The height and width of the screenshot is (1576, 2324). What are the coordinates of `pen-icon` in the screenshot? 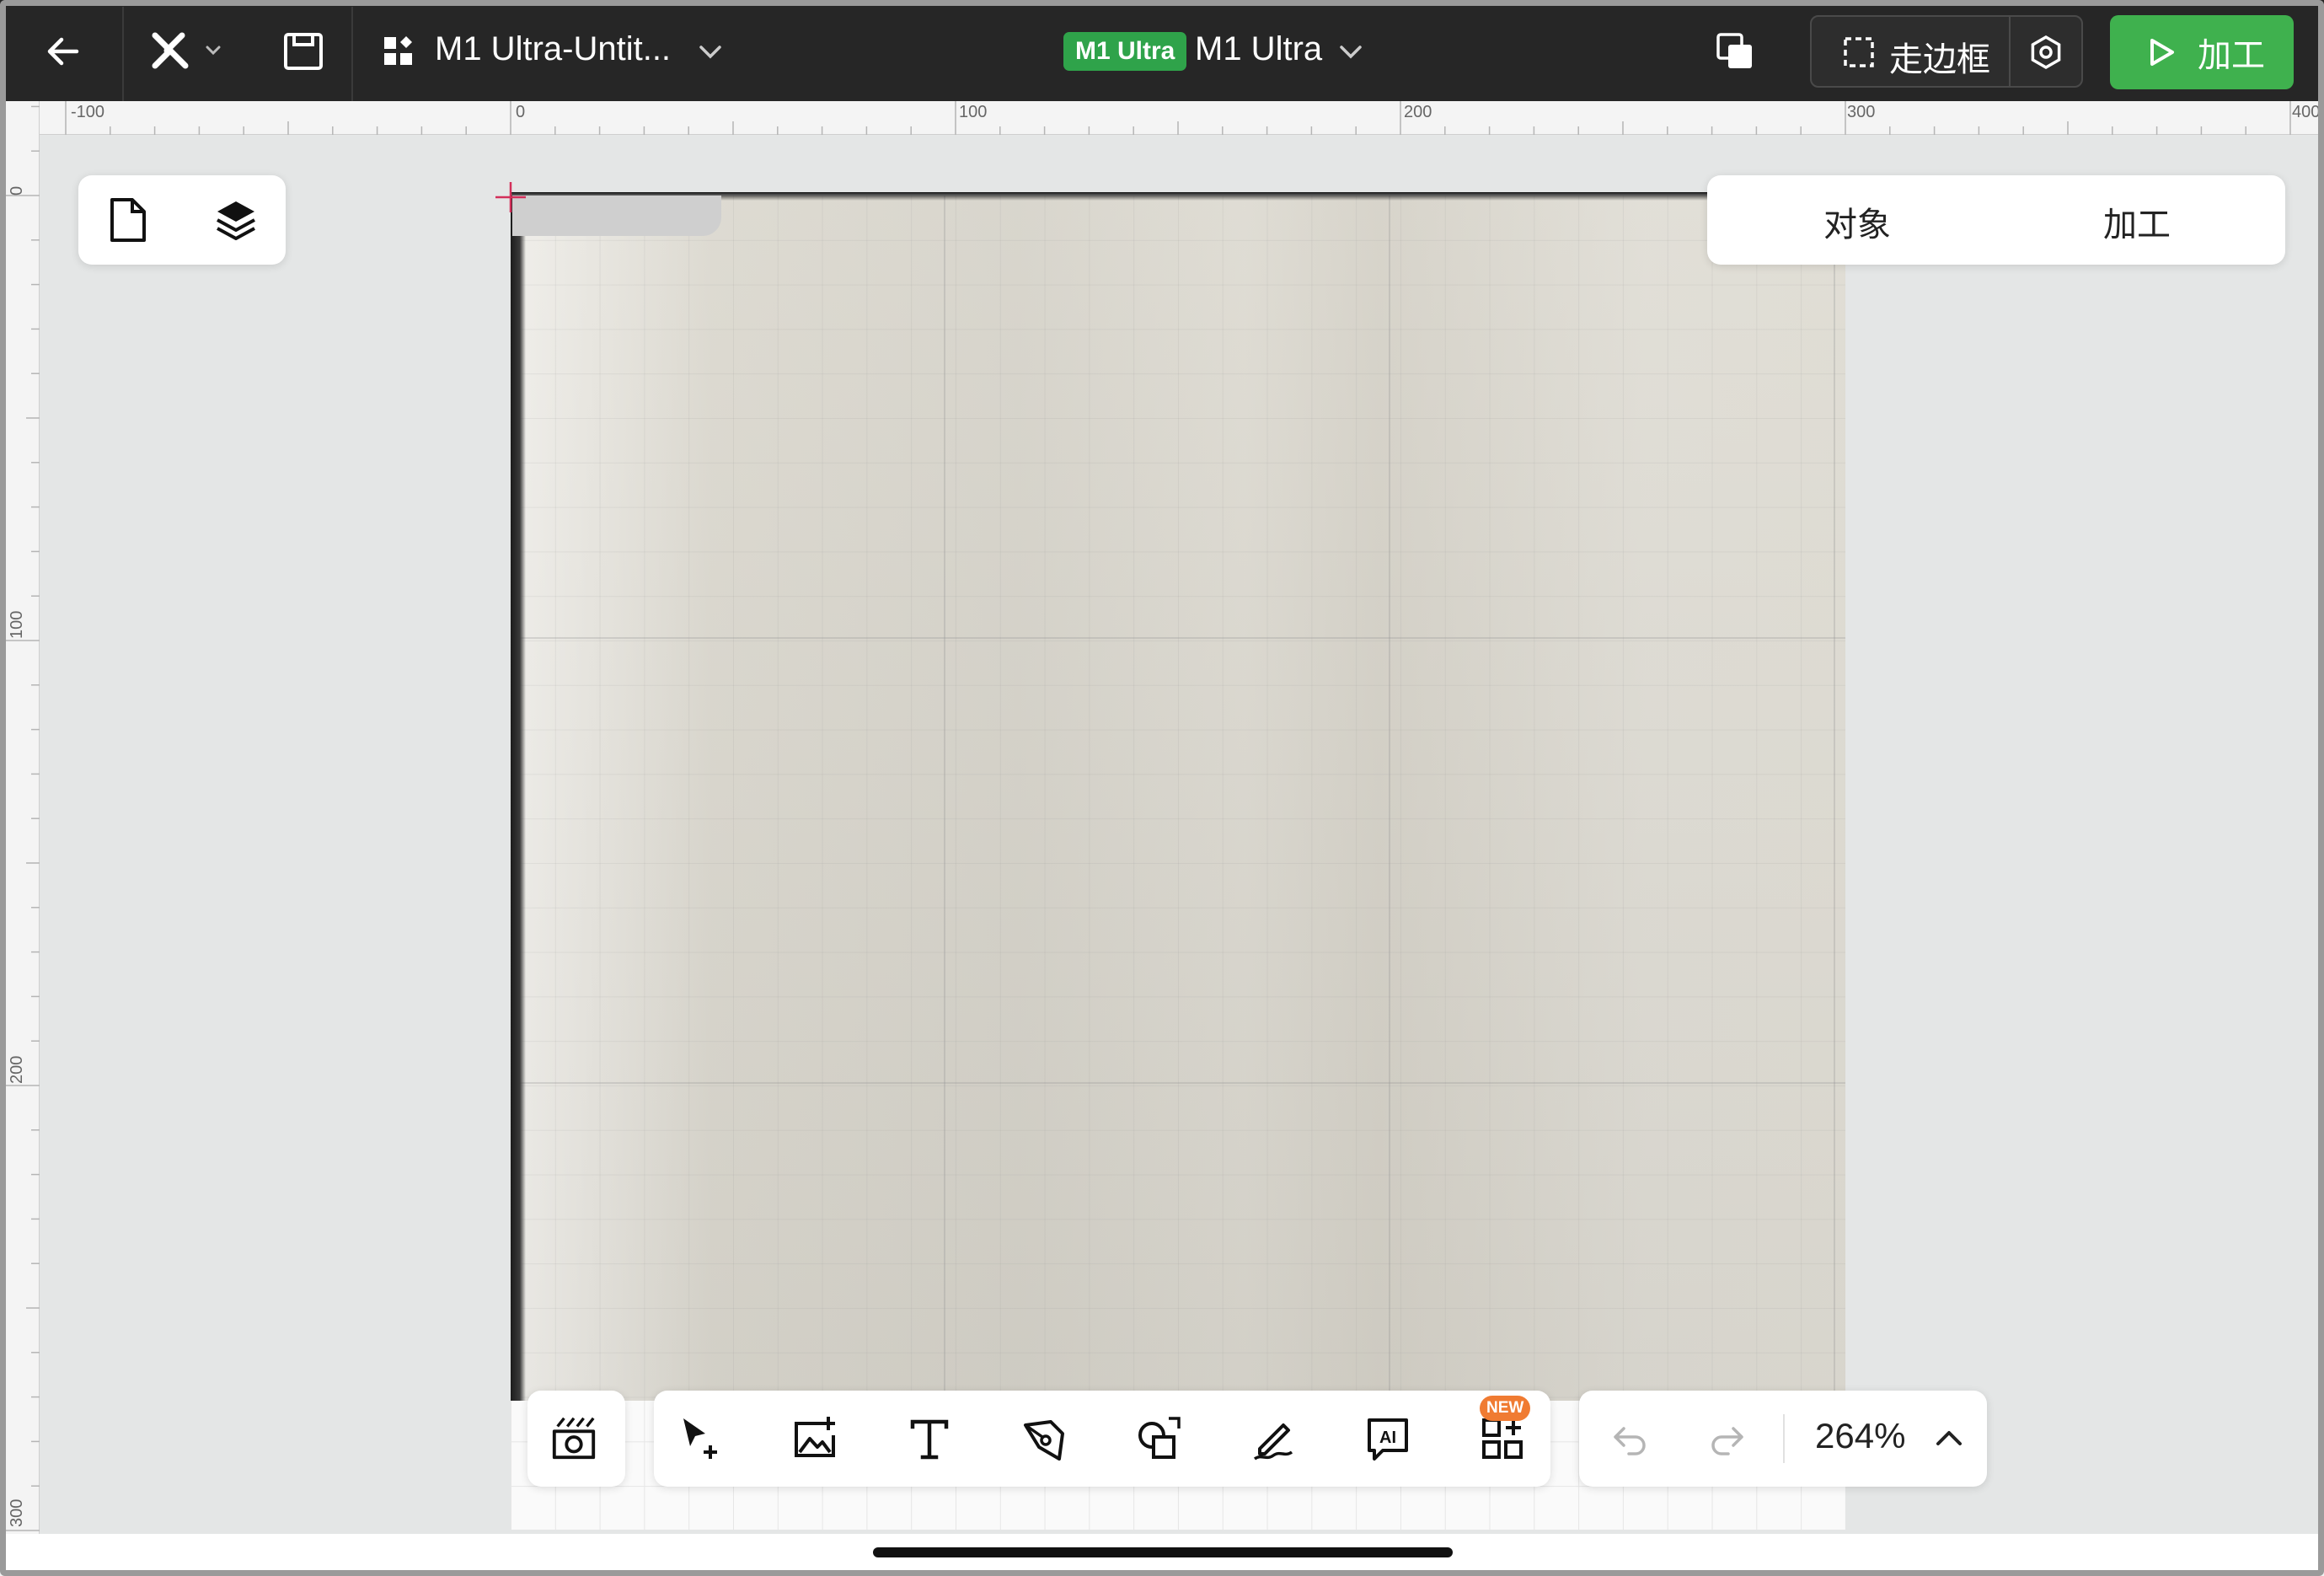 It's located at (1044, 1438).